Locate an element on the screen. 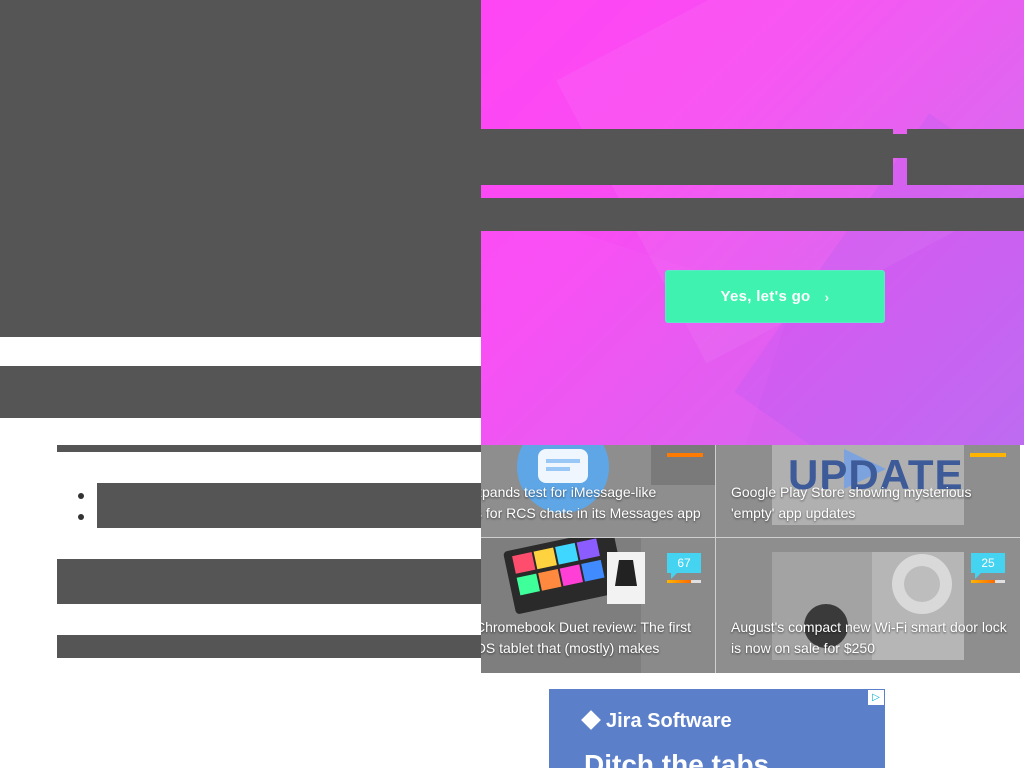  advertisement: ▷ Jira Software Ditch the tabs is located at coordinates (717, 728).